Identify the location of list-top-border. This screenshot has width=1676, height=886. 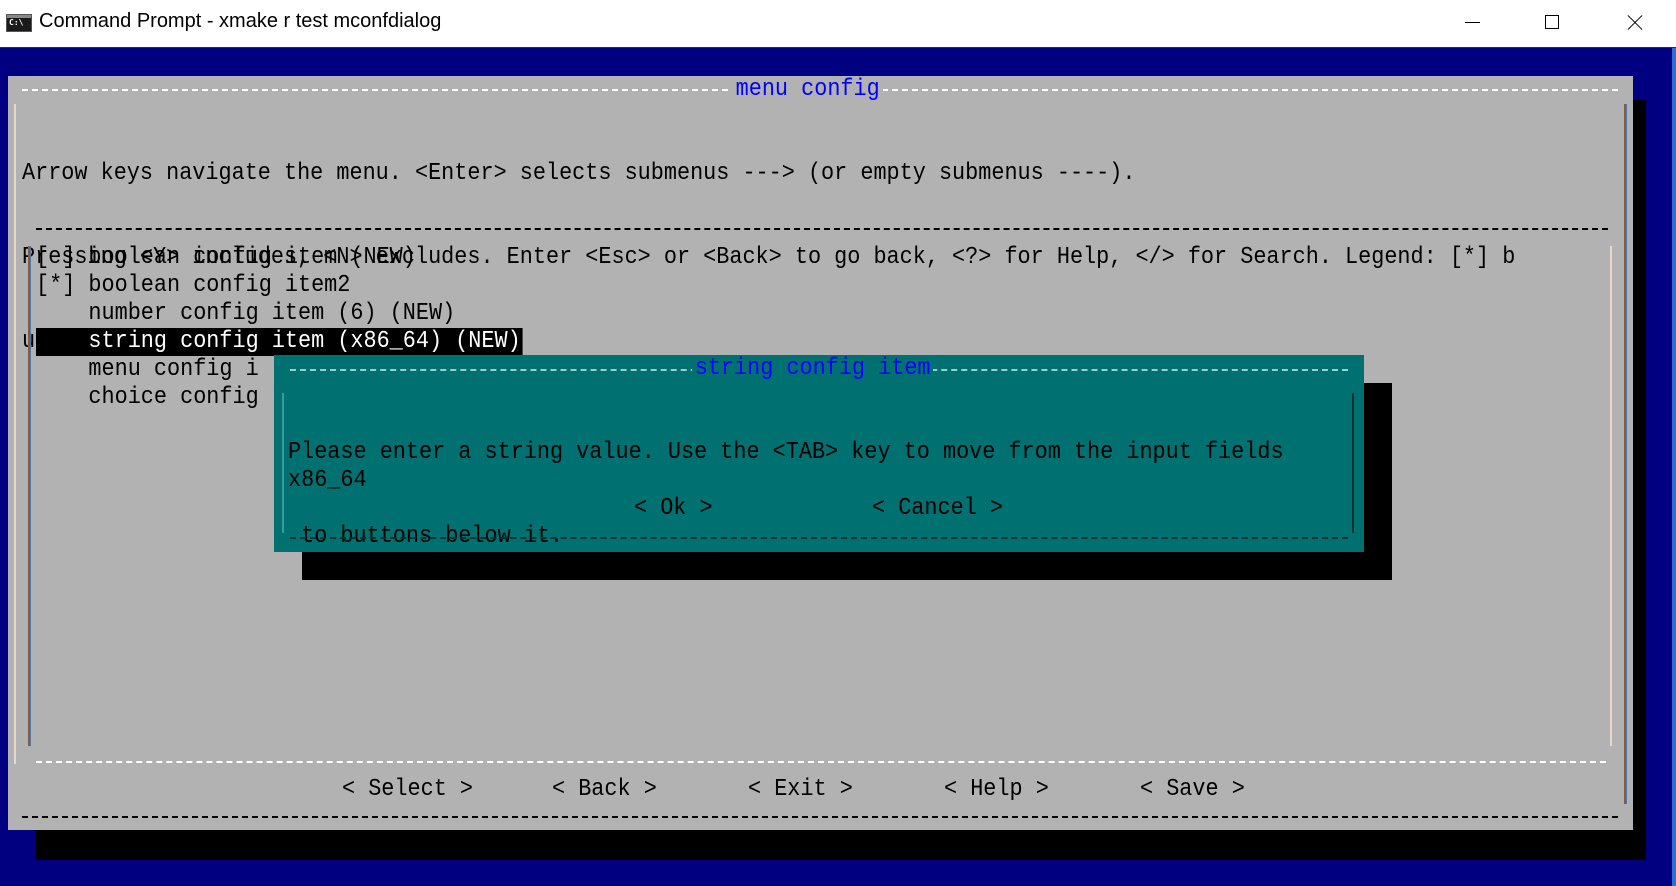
(822, 229).